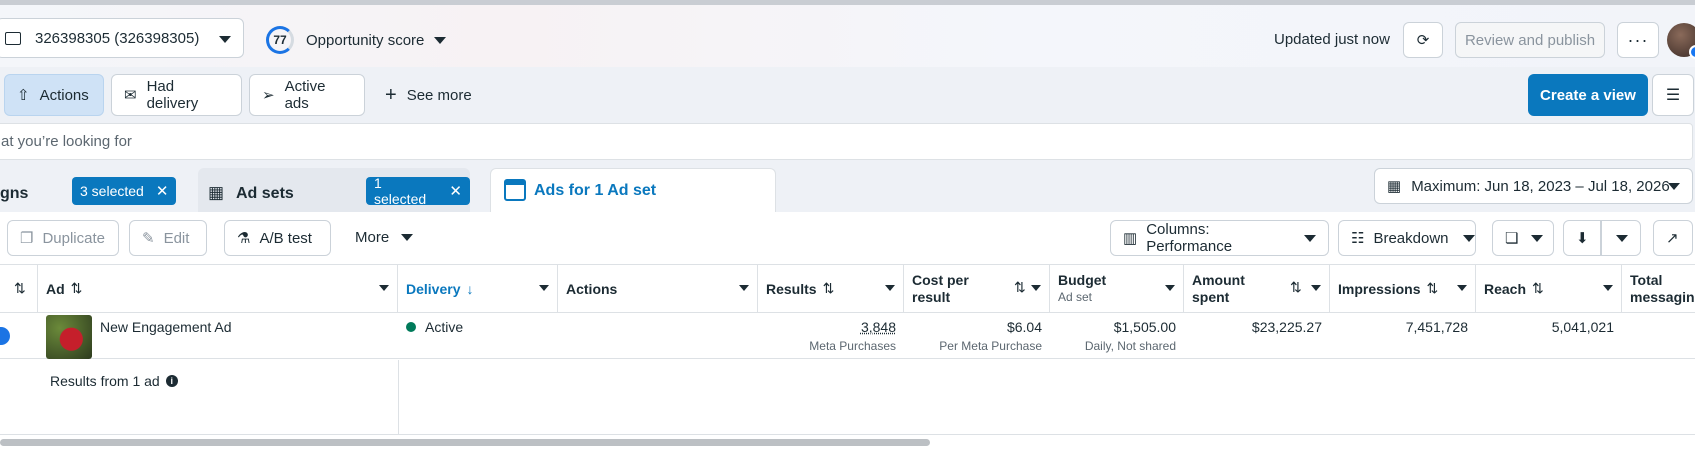 This screenshot has width=1695, height=475. Describe the element at coordinates (439, 95) in the screenshot. I see `see-more-label: See more` at that location.